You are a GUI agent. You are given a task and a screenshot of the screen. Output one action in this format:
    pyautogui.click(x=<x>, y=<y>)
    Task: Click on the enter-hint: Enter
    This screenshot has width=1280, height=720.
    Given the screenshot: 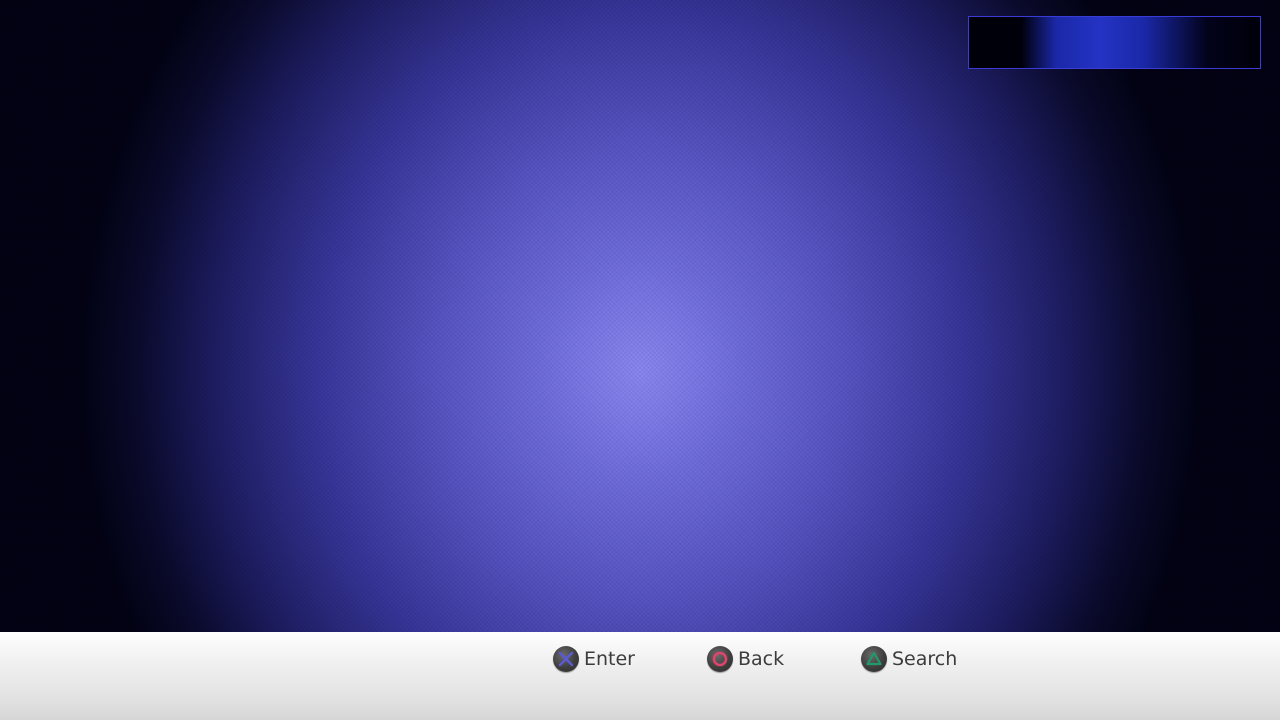 What is the action you would take?
    pyautogui.click(x=594, y=659)
    